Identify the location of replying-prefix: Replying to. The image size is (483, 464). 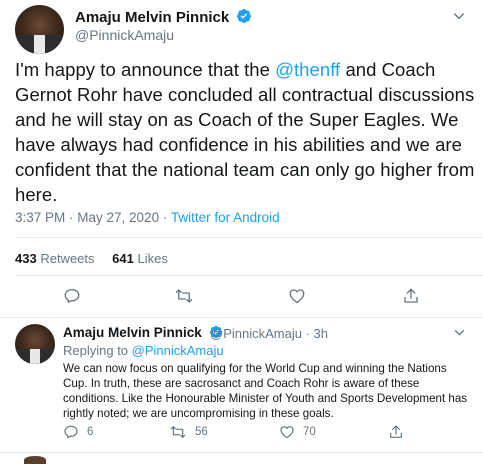
(97, 350).